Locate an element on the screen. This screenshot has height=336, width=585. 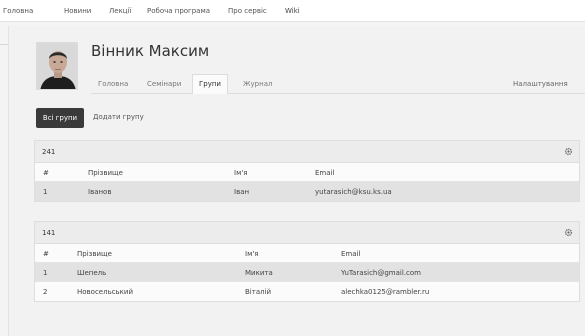
name-cell: Віталій is located at coordinates (258, 292).